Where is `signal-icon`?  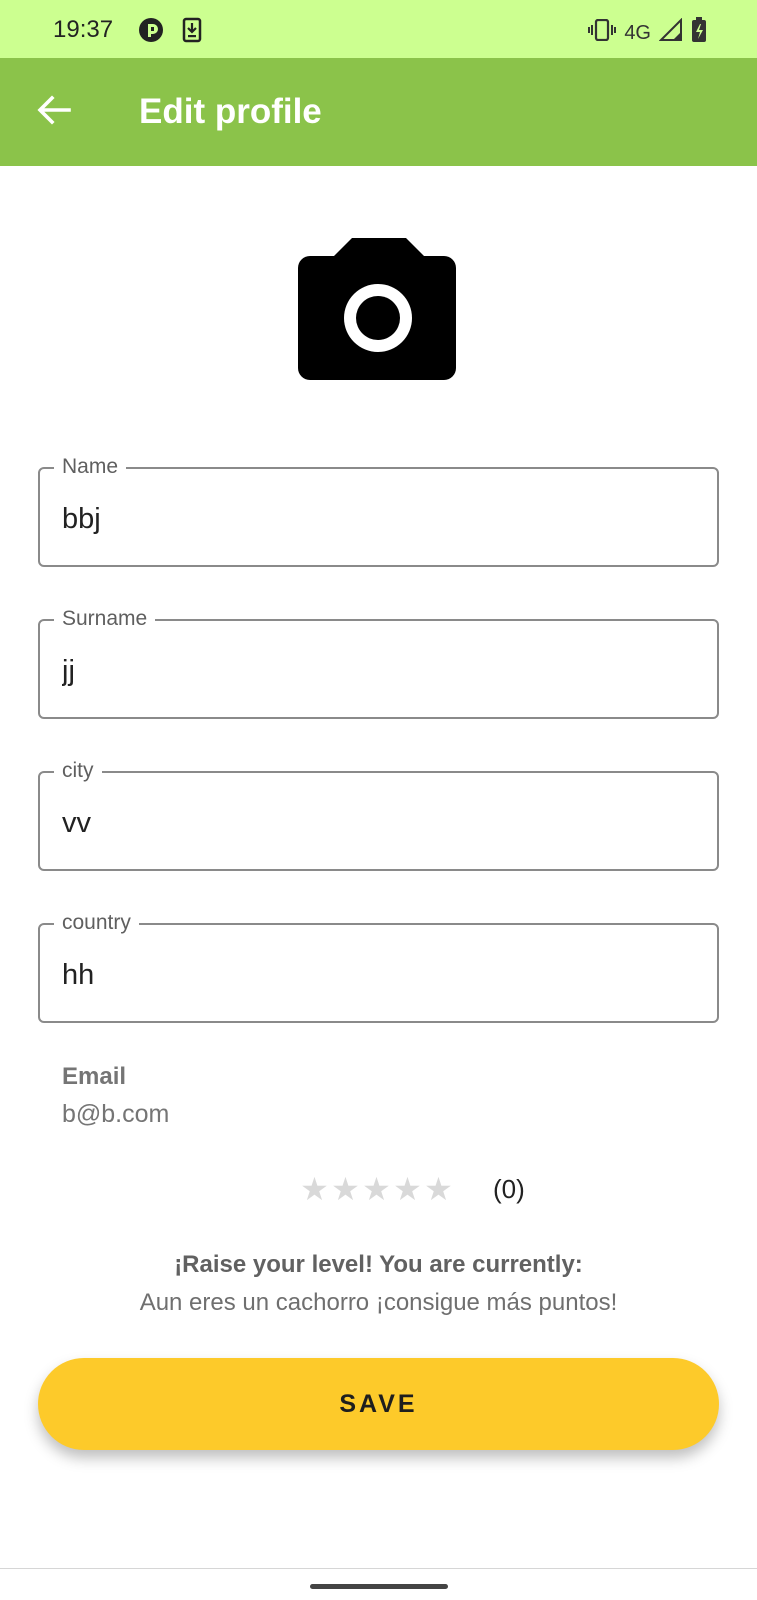 signal-icon is located at coordinates (670, 32).